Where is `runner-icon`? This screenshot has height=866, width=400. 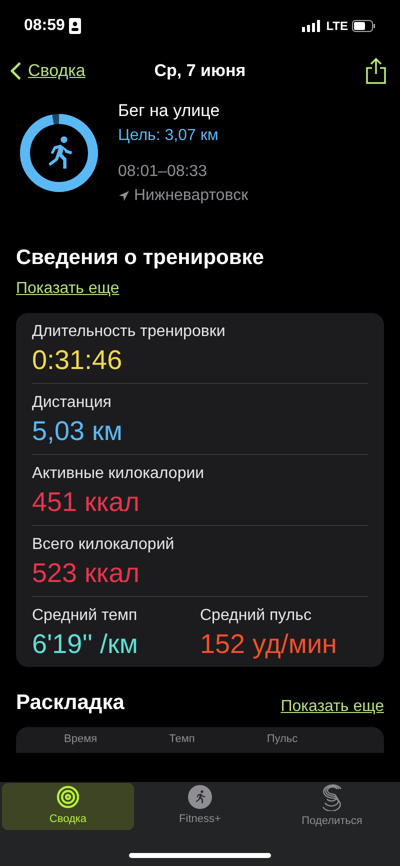 runner-icon is located at coordinates (200, 797).